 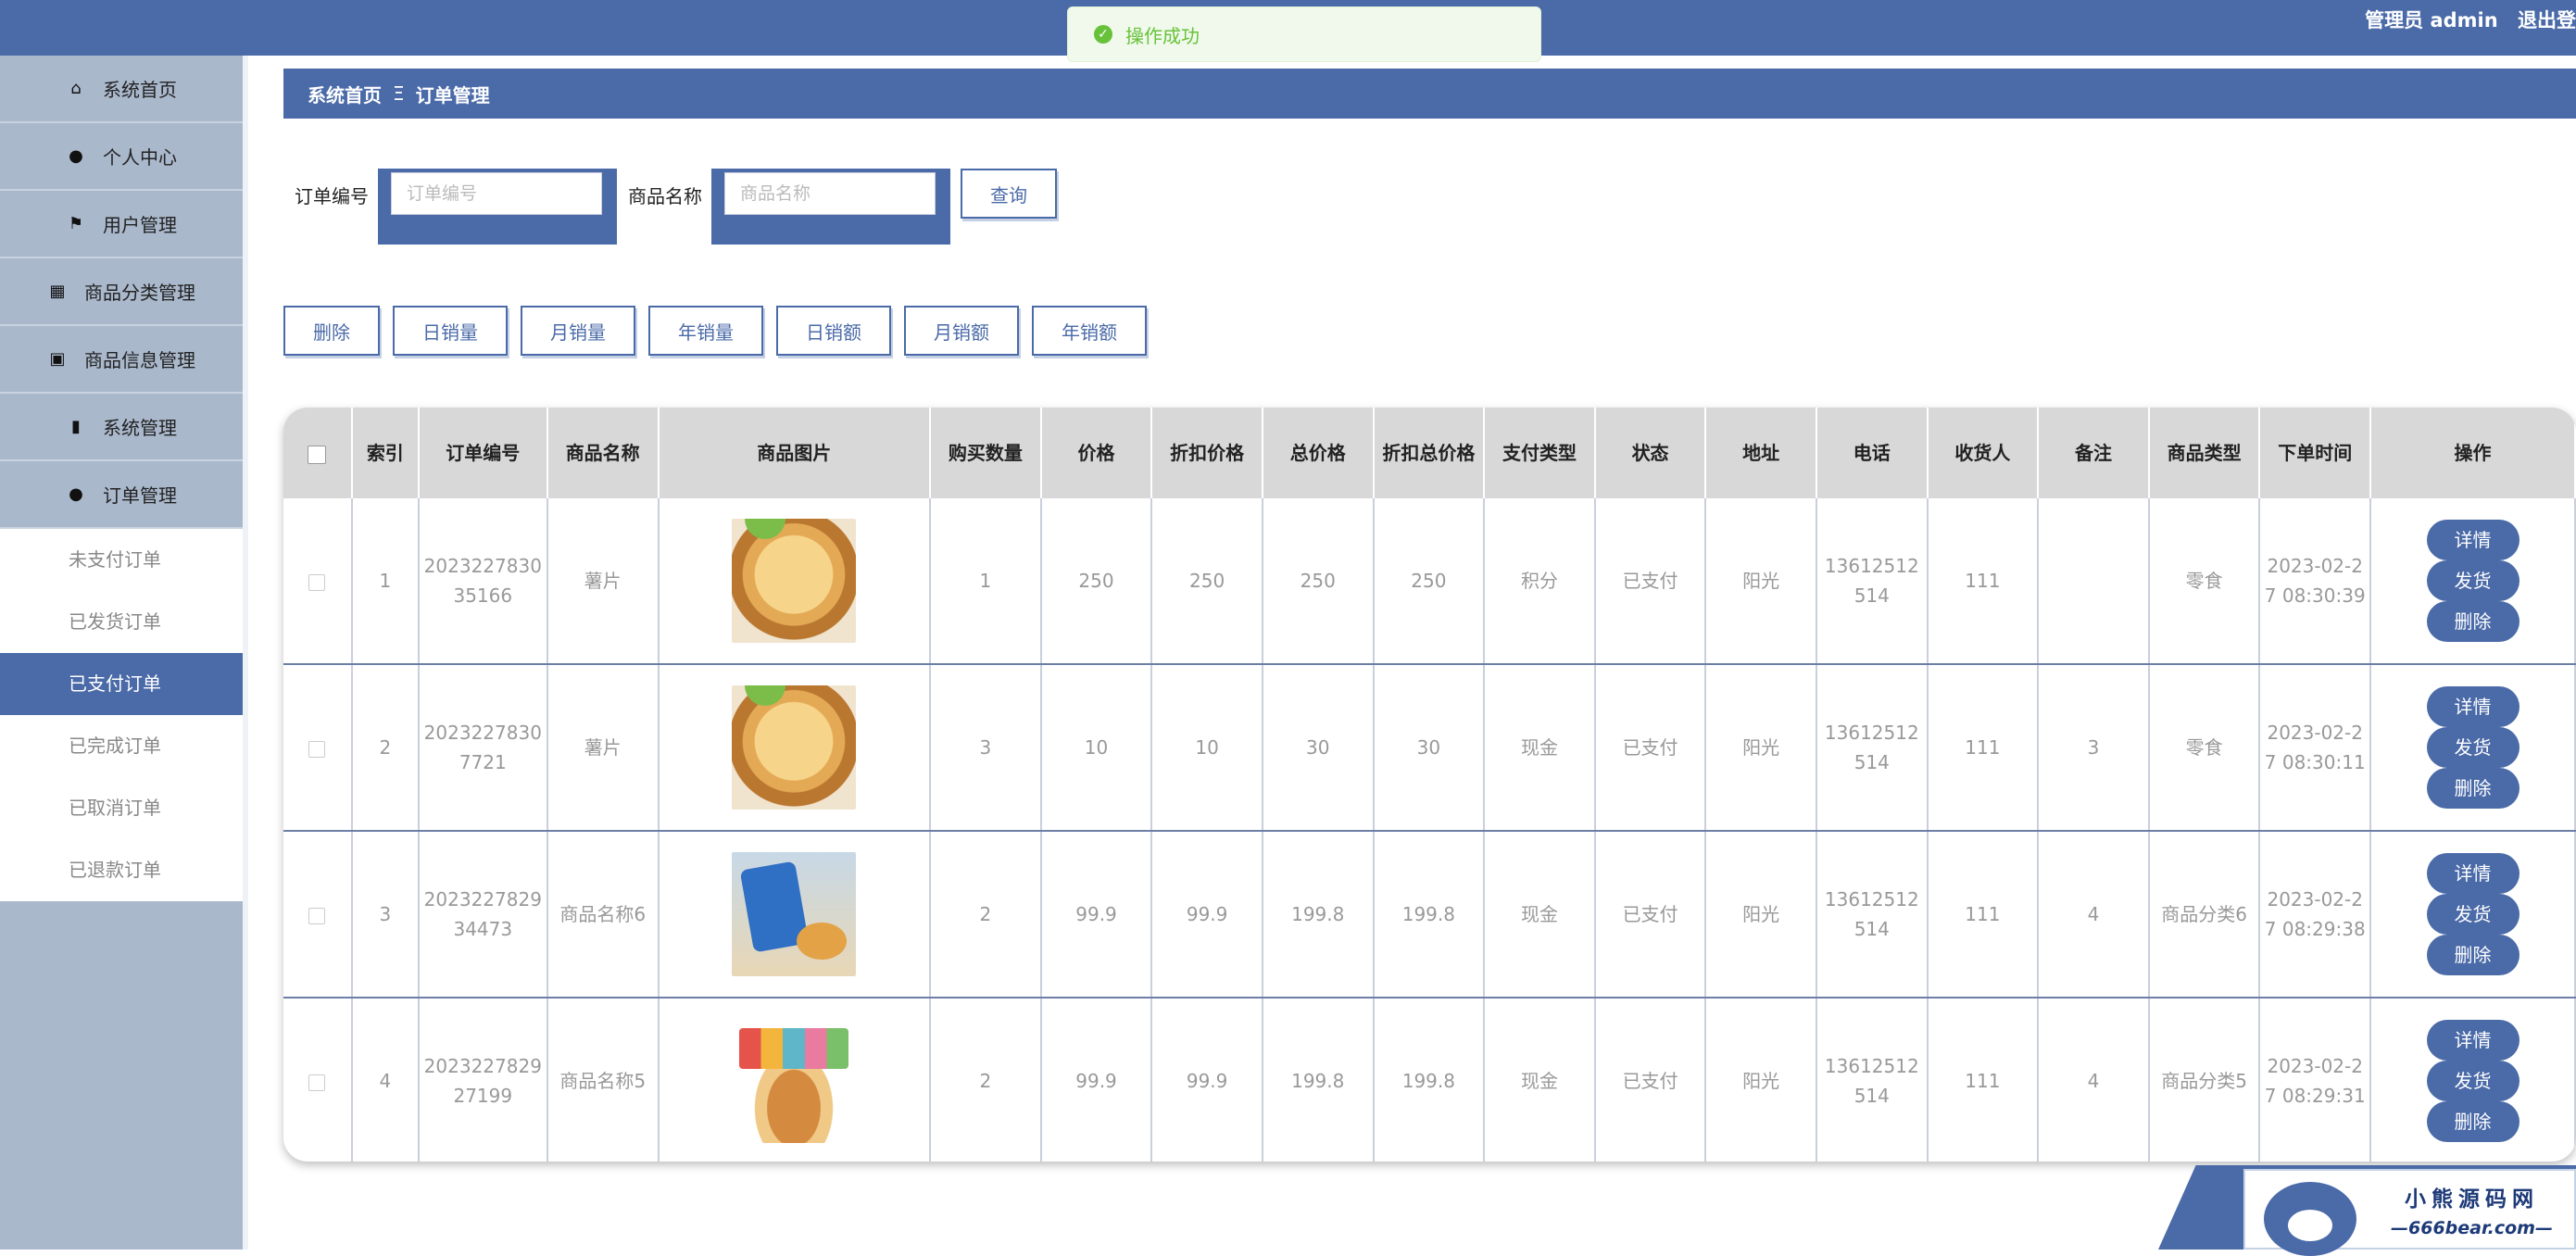 I want to click on query-button: 查询, so click(x=1009, y=194).